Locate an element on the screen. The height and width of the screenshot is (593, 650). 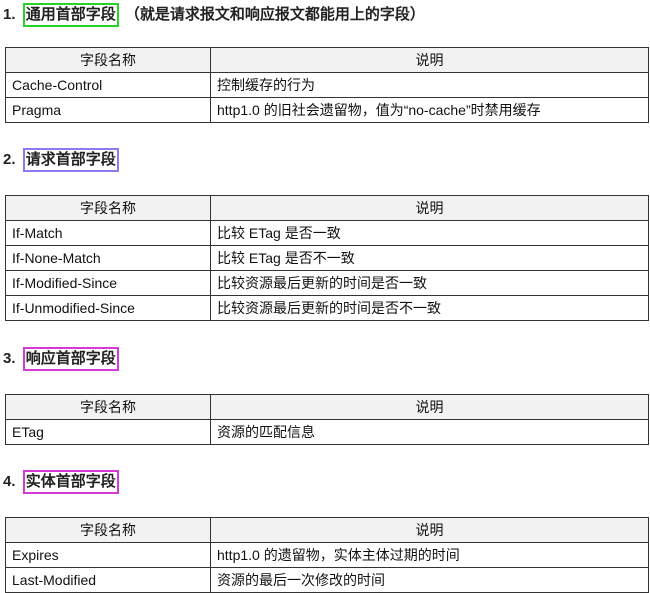
section-title: 通用首部字段 is located at coordinates (70, 15).